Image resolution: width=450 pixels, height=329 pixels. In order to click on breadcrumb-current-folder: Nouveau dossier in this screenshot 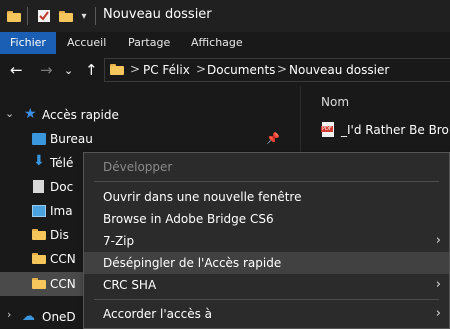, I will do `click(339, 70)`.